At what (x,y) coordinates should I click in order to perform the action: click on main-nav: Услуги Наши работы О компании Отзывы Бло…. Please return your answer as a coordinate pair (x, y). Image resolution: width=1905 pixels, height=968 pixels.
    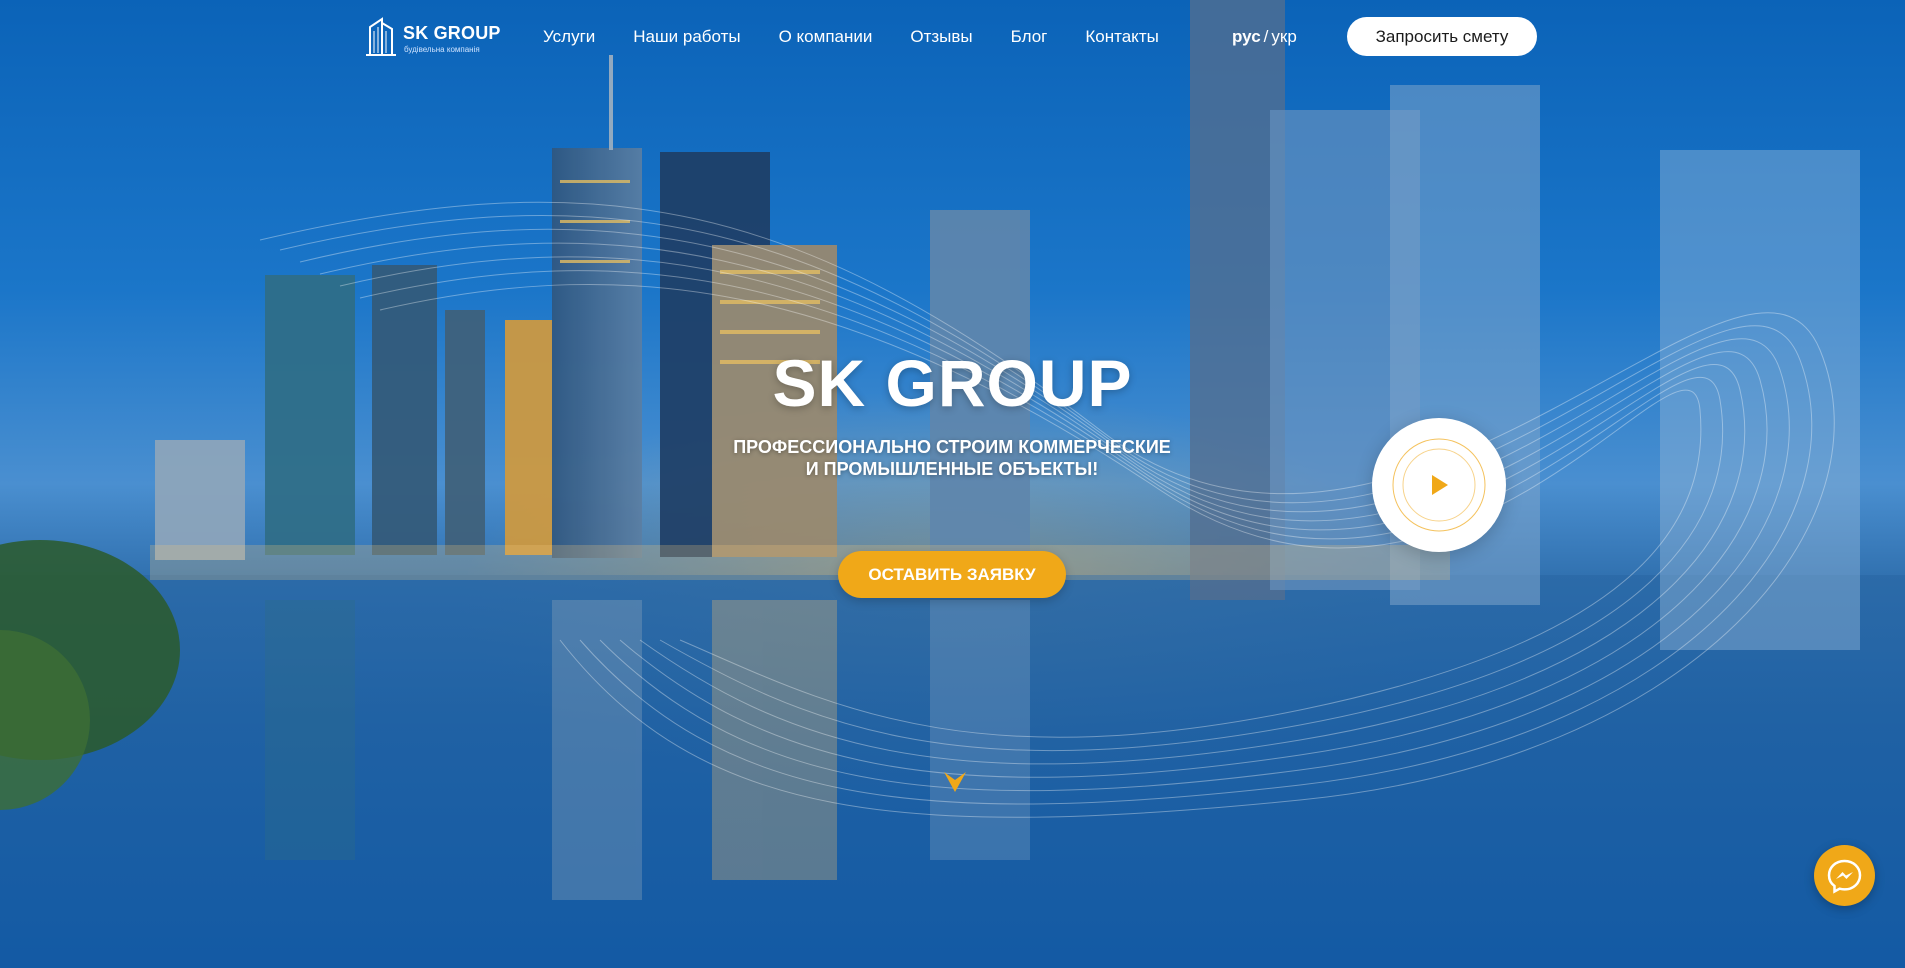
    Looking at the image, I should click on (870, 37).